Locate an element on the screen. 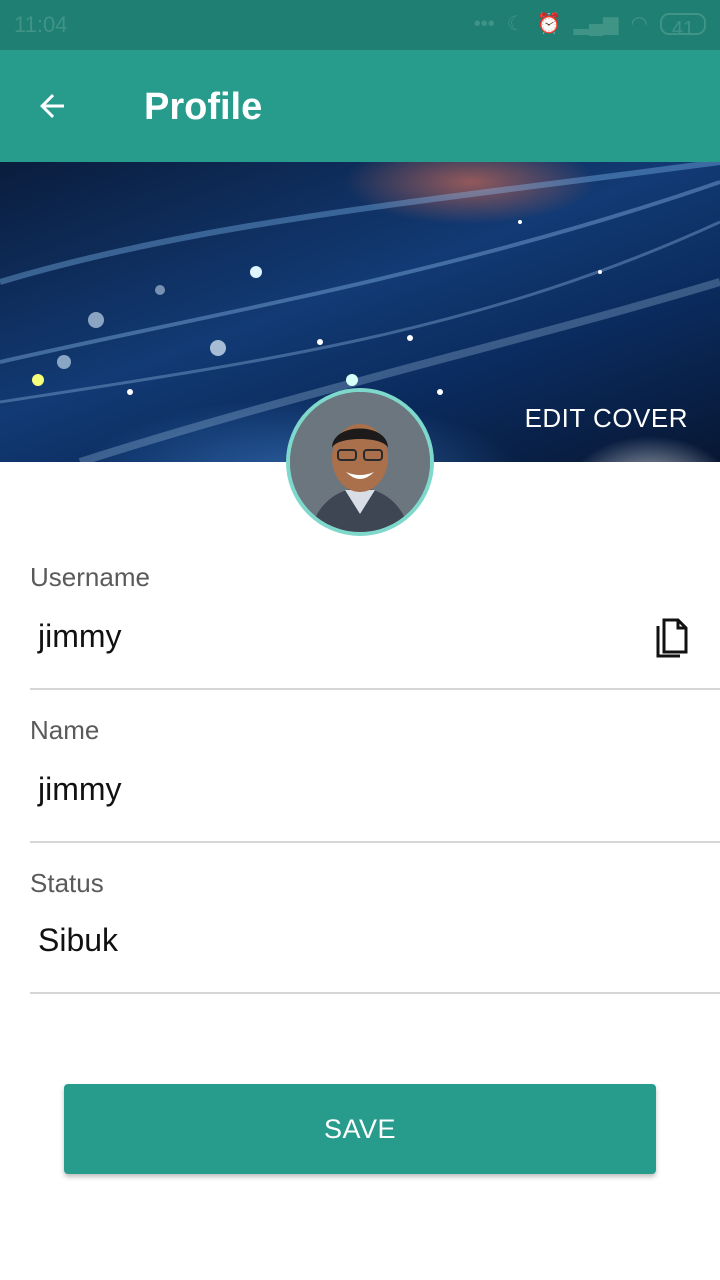  status-label: Status is located at coordinates (67, 883).